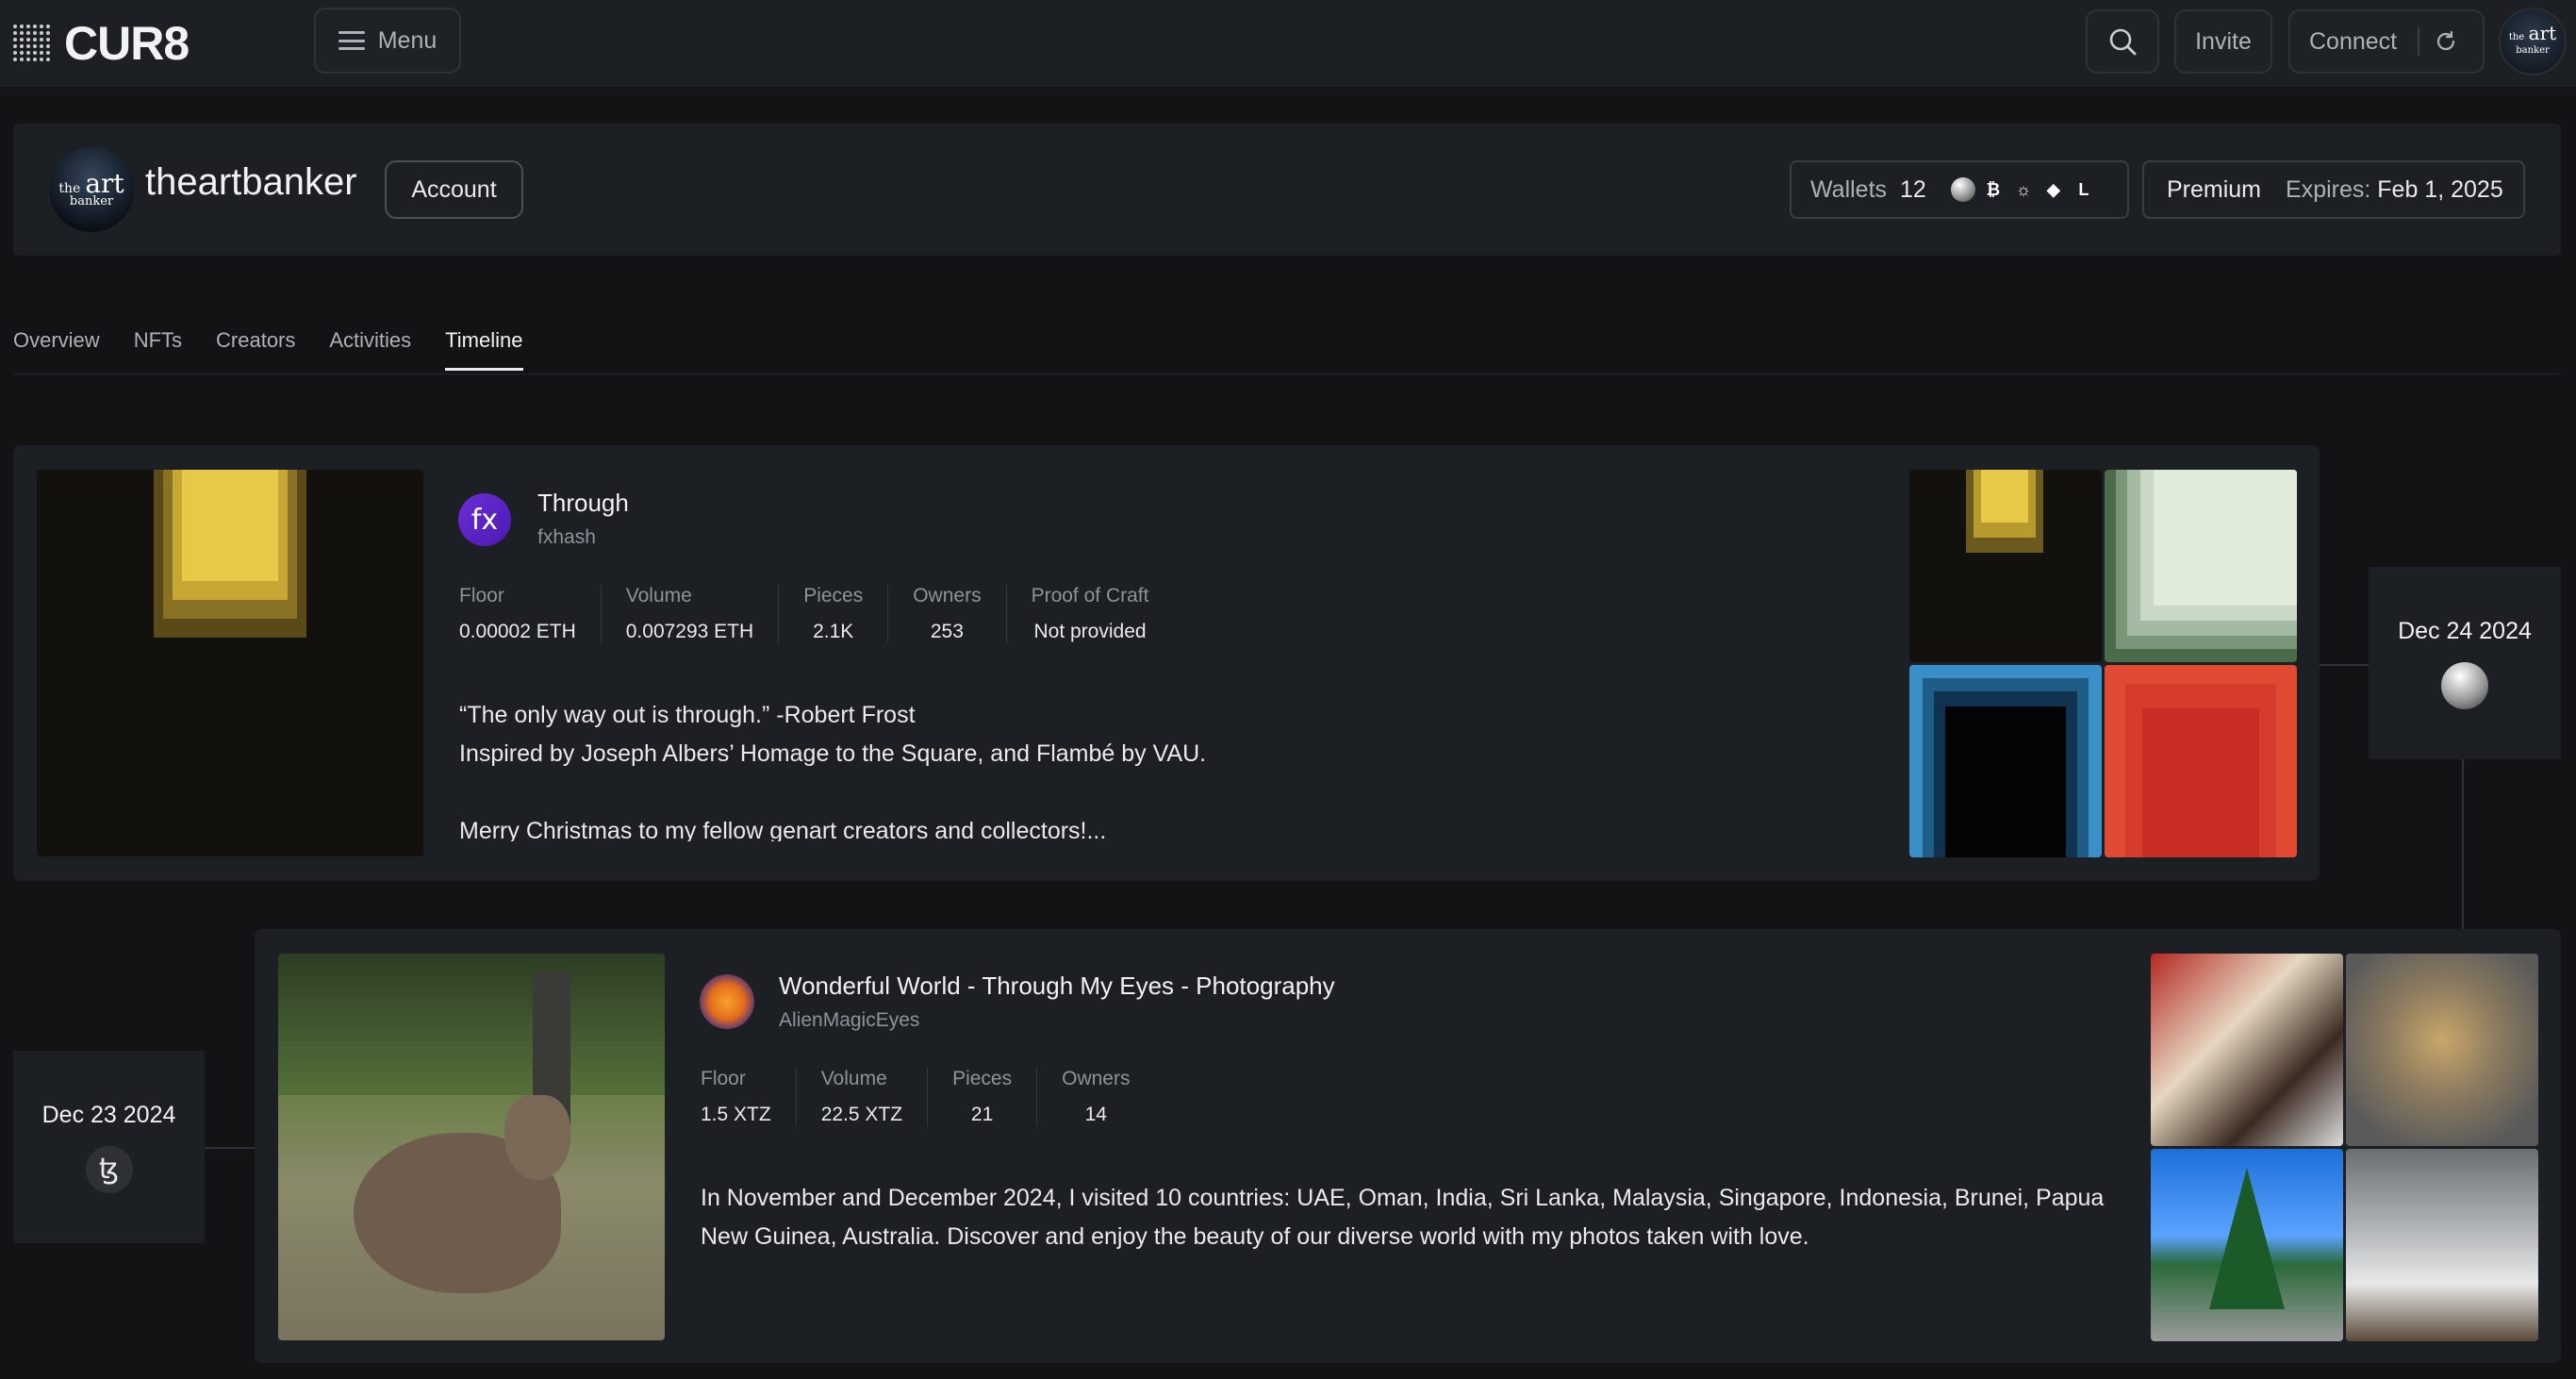 The image size is (2576, 1379). I want to click on premium-label: Premium, so click(2214, 189).